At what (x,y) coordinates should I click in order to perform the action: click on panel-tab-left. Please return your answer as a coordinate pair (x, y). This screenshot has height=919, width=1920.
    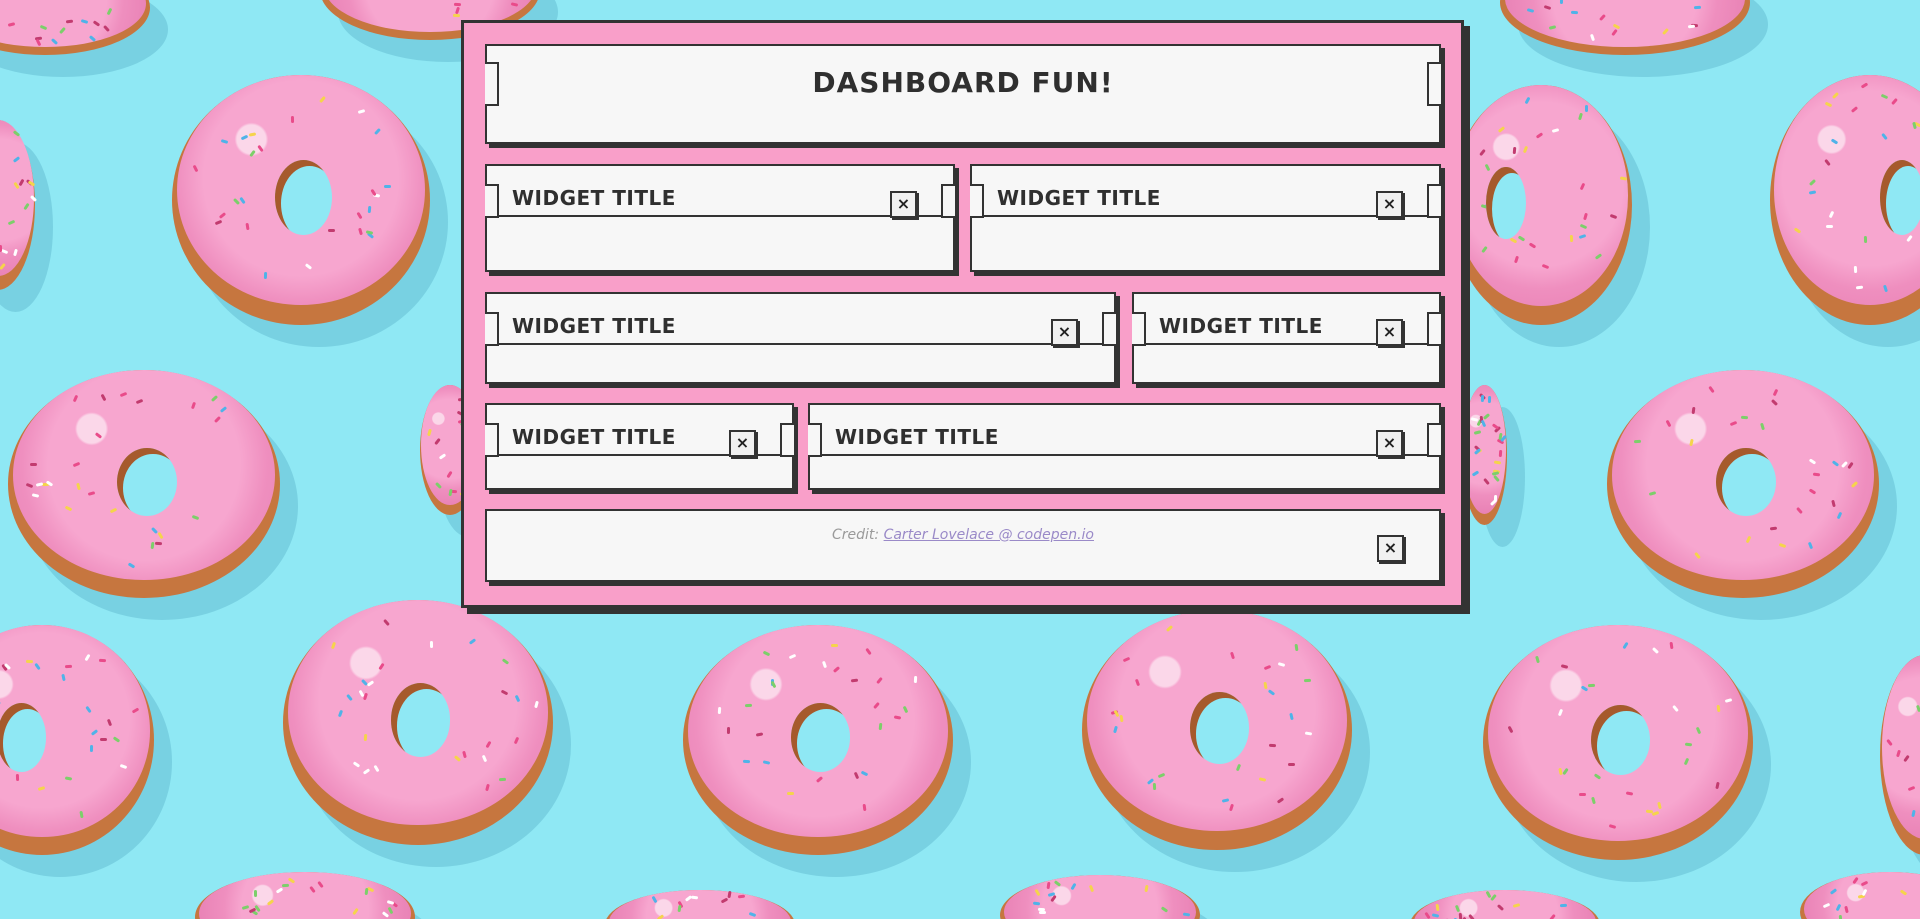
    Looking at the image, I should click on (492, 440).